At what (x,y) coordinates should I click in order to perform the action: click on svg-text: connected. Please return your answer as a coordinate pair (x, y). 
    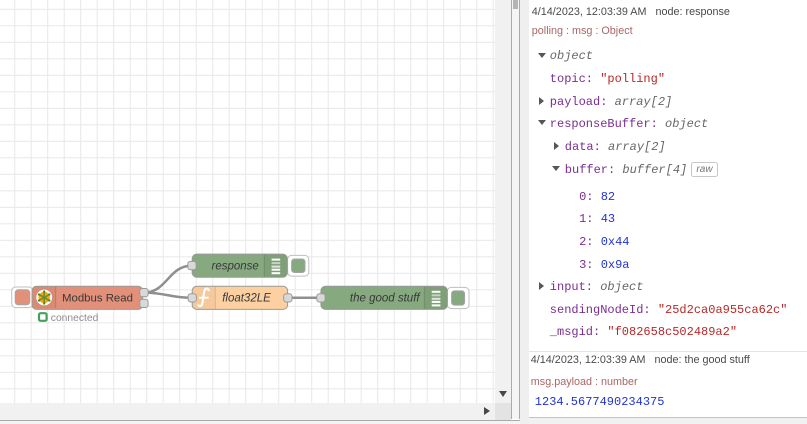
    Looking at the image, I should click on (75, 318).